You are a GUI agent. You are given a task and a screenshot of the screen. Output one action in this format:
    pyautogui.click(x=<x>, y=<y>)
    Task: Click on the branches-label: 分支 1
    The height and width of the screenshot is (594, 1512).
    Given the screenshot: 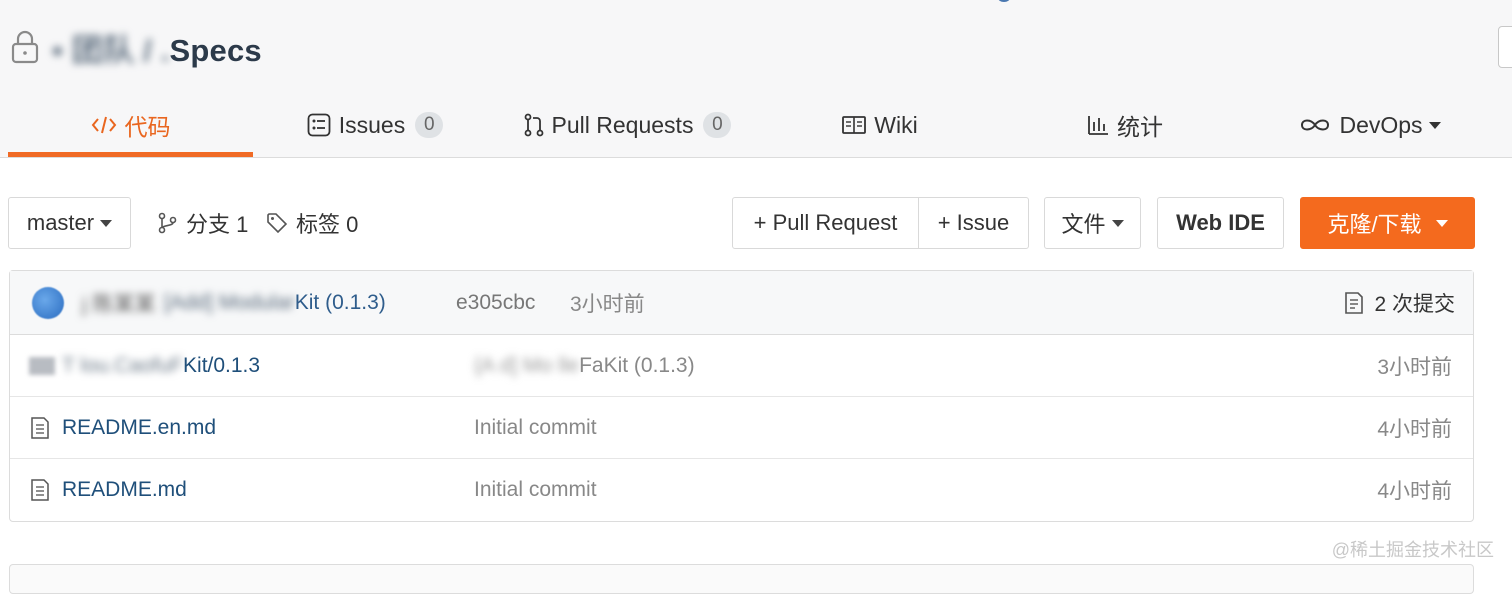 What is the action you would take?
    pyautogui.click(x=217, y=224)
    